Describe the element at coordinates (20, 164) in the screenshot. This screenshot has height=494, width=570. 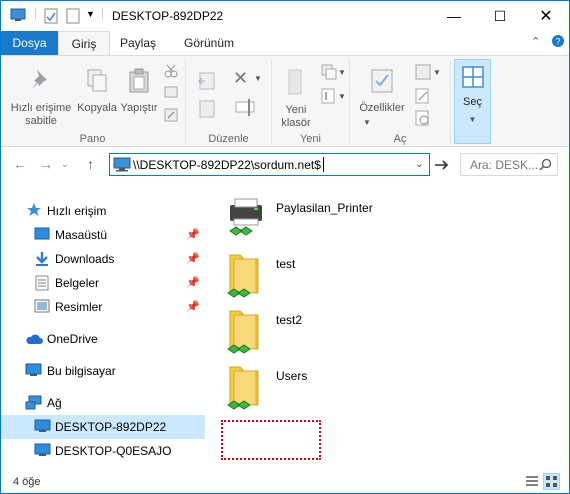
I see `back-arrow-icon: ←` at that location.